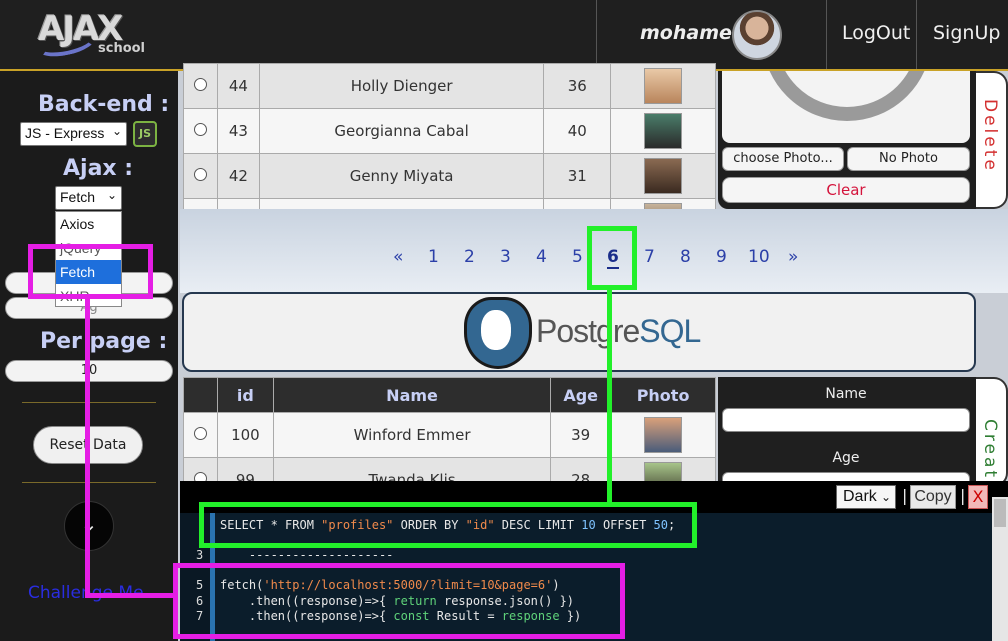  I want to click on id-cell: 44, so click(238, 86).